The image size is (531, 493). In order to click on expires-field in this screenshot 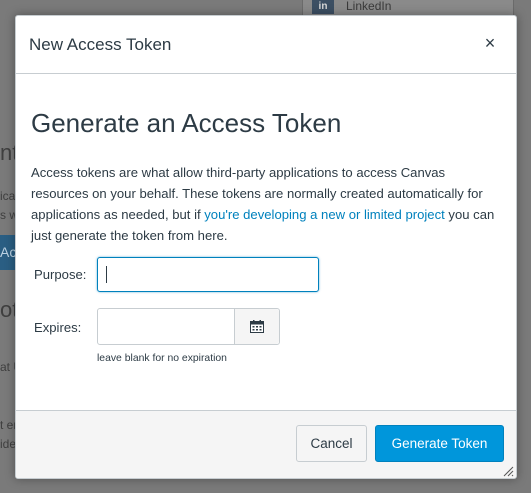, I will do `click(188, 326)`.